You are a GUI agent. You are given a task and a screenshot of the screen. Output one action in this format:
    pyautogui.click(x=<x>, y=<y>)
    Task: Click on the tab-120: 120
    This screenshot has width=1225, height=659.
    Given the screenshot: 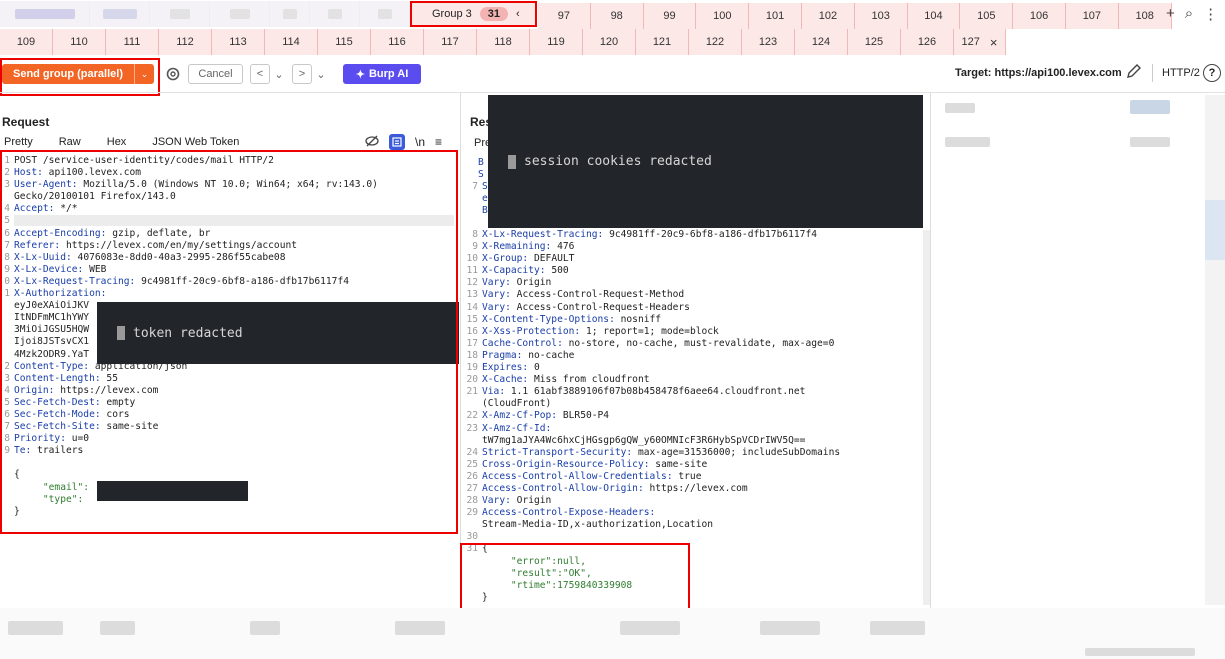 What is the action you would take?
    pyautogui.click(x=609, y=42)
    